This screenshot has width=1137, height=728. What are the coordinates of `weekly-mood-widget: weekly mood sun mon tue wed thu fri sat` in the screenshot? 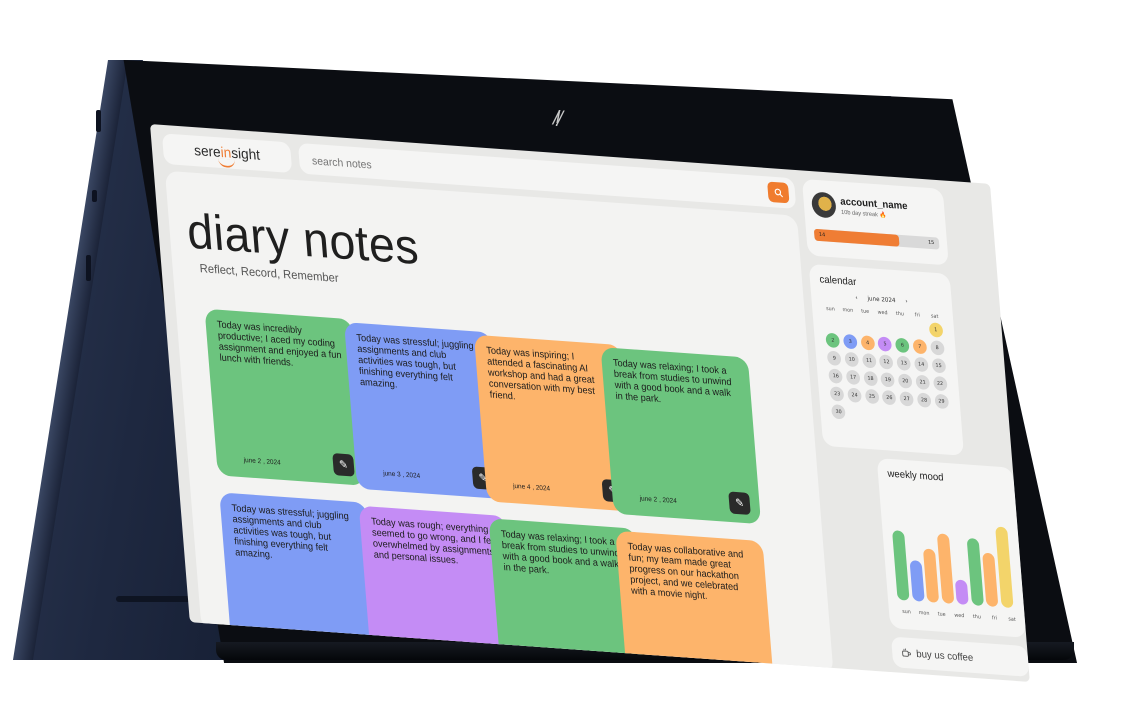 It's located at (951, 548).